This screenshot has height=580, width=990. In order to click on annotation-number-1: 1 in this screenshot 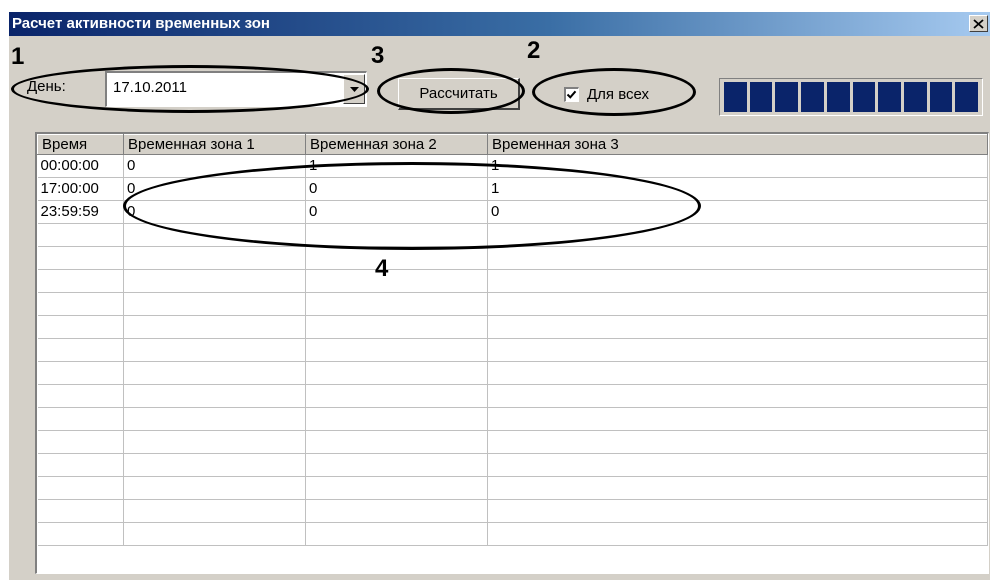, I will do `click(18, 56)`.